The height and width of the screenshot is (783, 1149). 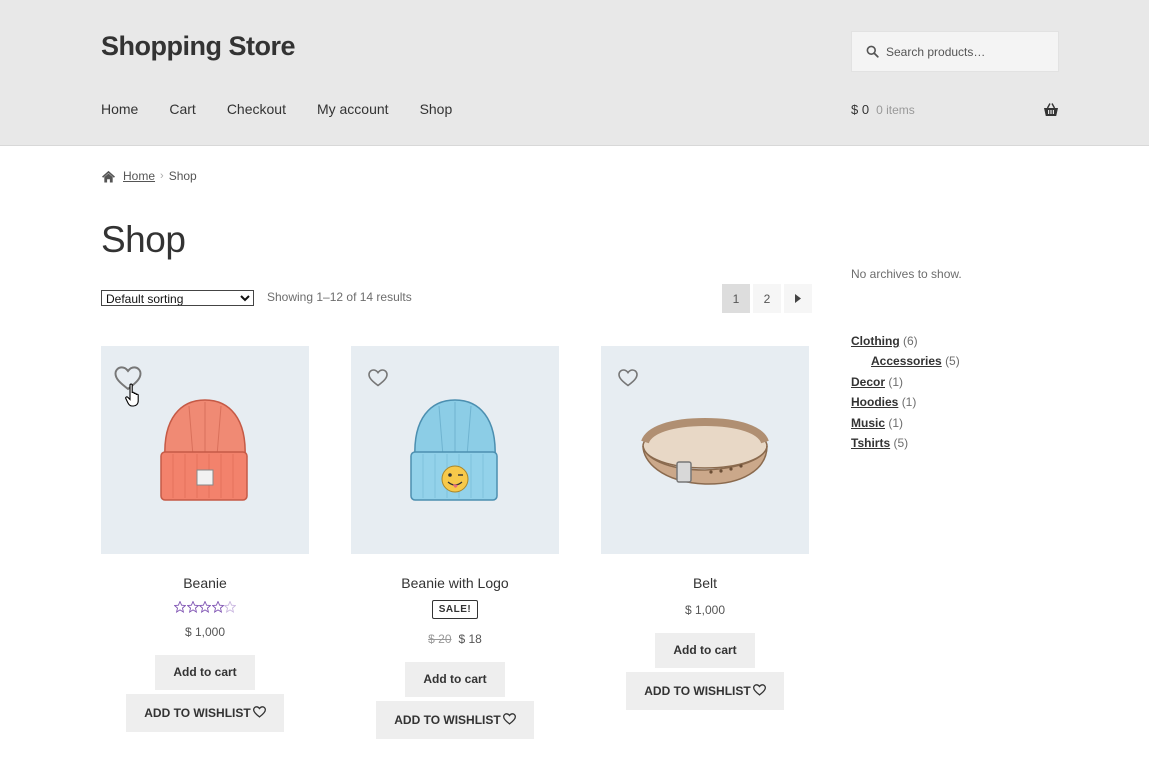 I want to click on star-empty-icon, so click(x=230, y=607).